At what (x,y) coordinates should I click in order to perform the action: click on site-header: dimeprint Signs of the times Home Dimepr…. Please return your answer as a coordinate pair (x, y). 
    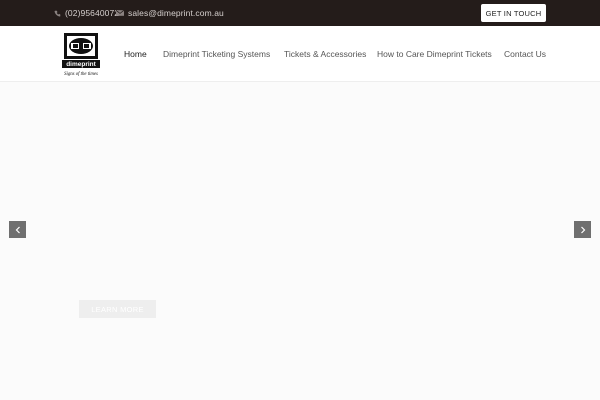
    Looking at the image, I should click on (300, 54).